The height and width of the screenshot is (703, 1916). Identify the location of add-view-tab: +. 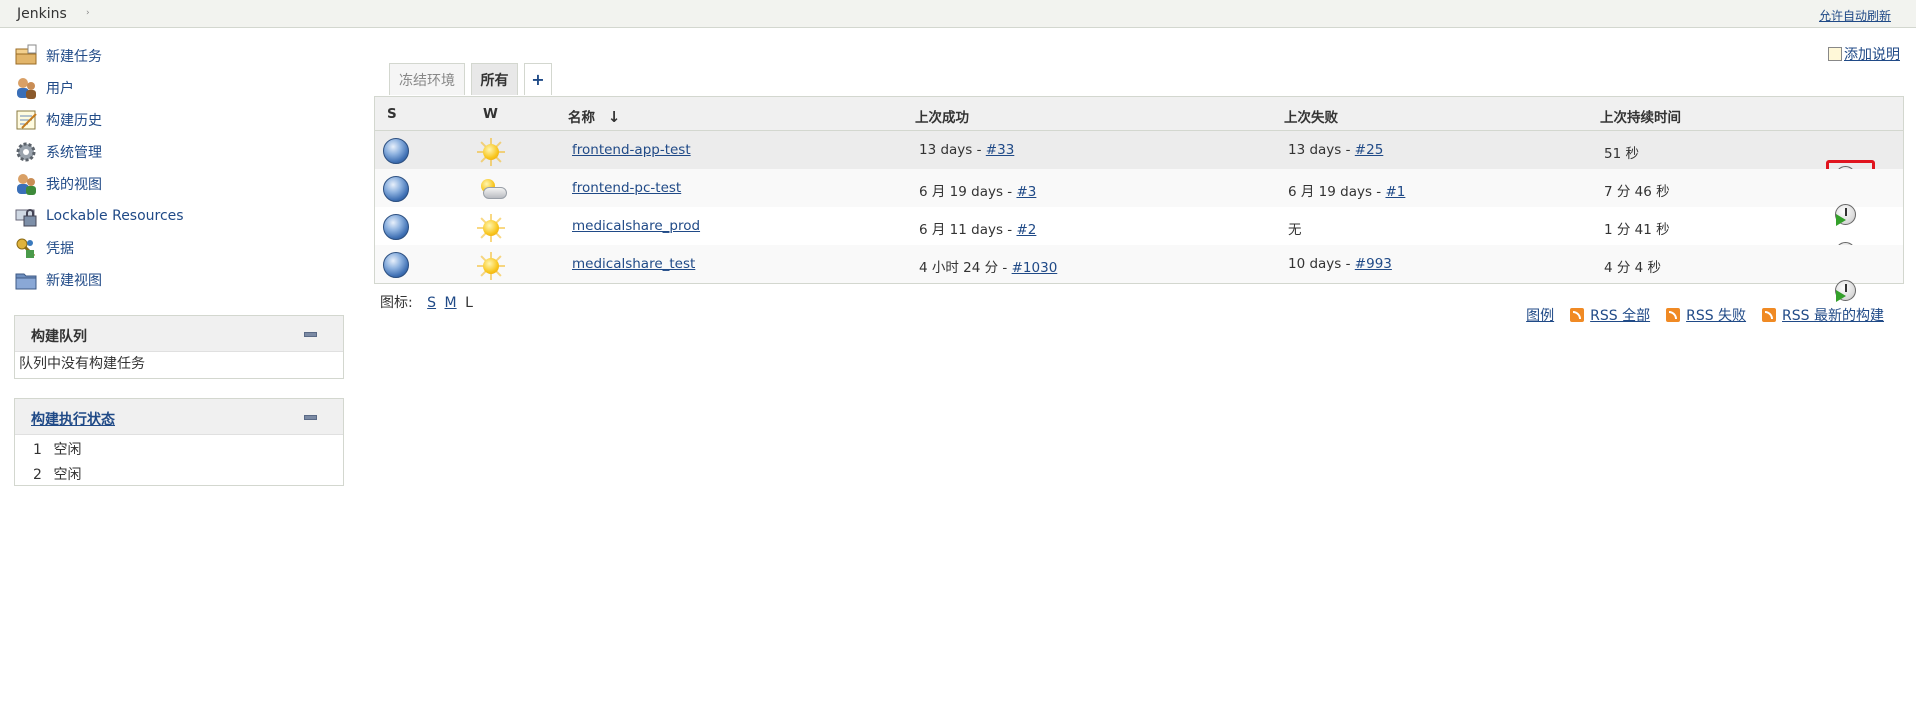
(538, 79).